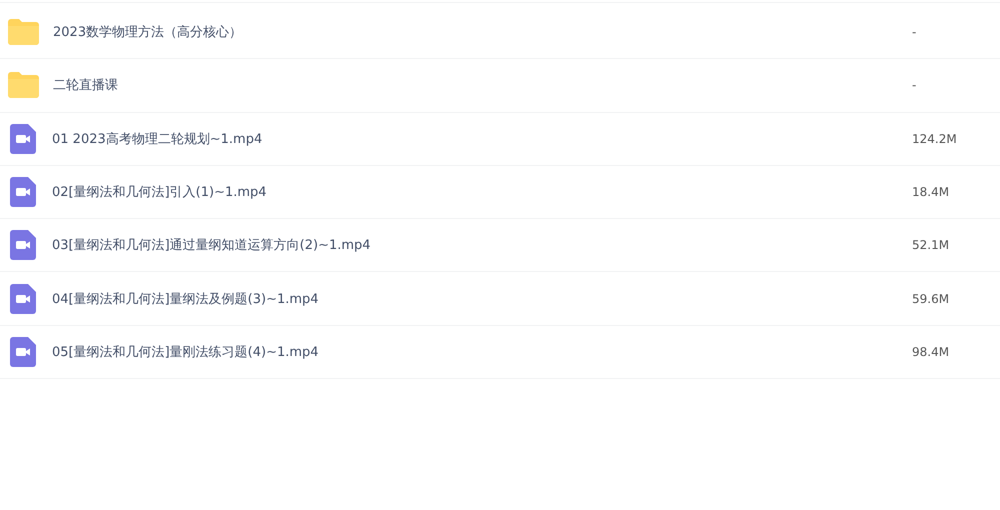 This screenshot has width=1000, height=510. Describe the element at coordinates (500, 193) in the screenshot. I see `file-row: 02[量纲法和几何法]引入(1)~1.mp4 18.4M` at that location.